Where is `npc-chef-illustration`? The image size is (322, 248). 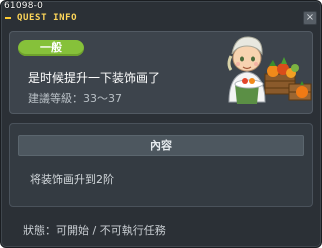
npc-chef-illustration is located at coordinates (269, 70).